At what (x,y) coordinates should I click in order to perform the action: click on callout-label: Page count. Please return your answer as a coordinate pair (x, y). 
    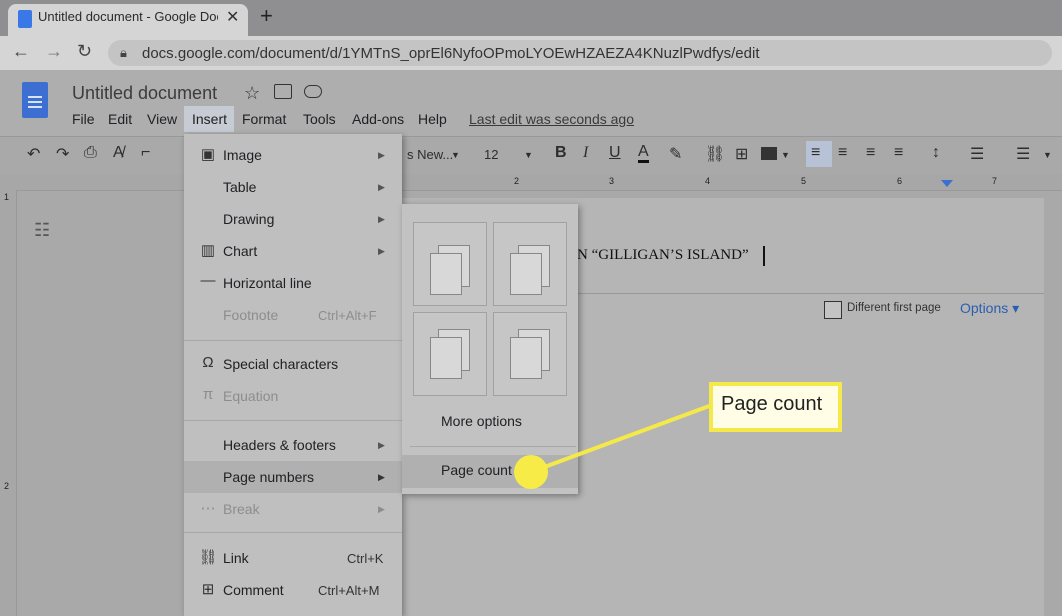
    Looking at the image, I should click on (772, 404).